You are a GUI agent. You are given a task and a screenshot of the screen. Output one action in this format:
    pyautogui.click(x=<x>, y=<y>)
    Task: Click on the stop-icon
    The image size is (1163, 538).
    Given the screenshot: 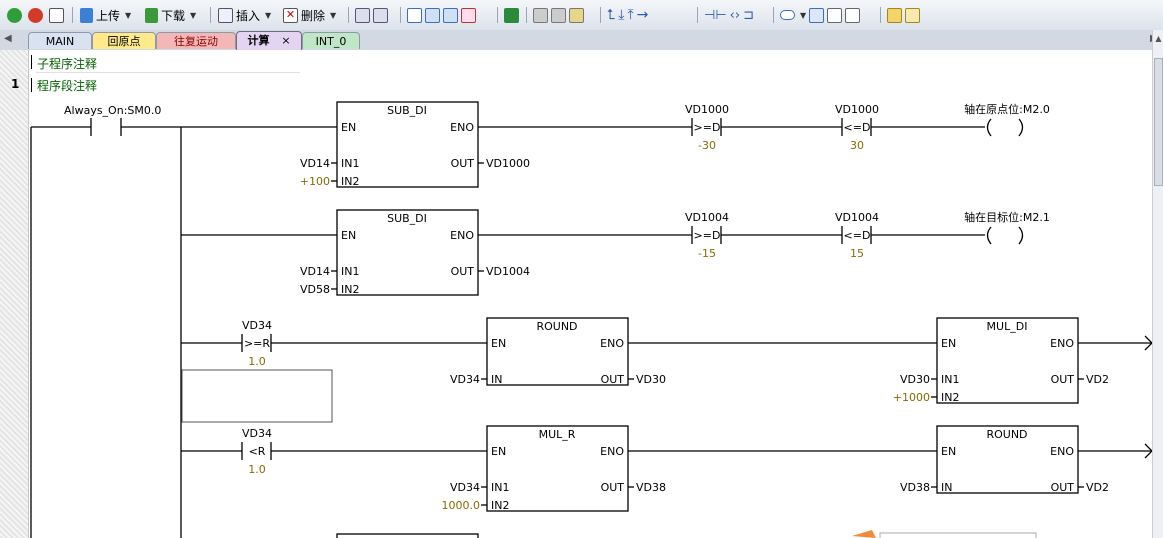 What is the action you would take?
    pyautogui.click(x=35, y=15)
    